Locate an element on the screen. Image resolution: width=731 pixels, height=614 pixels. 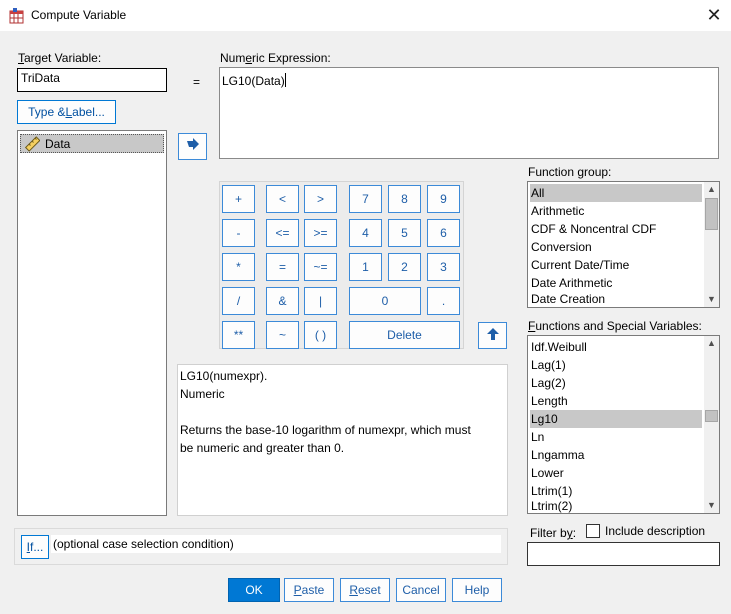
function-group-label: Function group: is located at coordinates (570, 172).